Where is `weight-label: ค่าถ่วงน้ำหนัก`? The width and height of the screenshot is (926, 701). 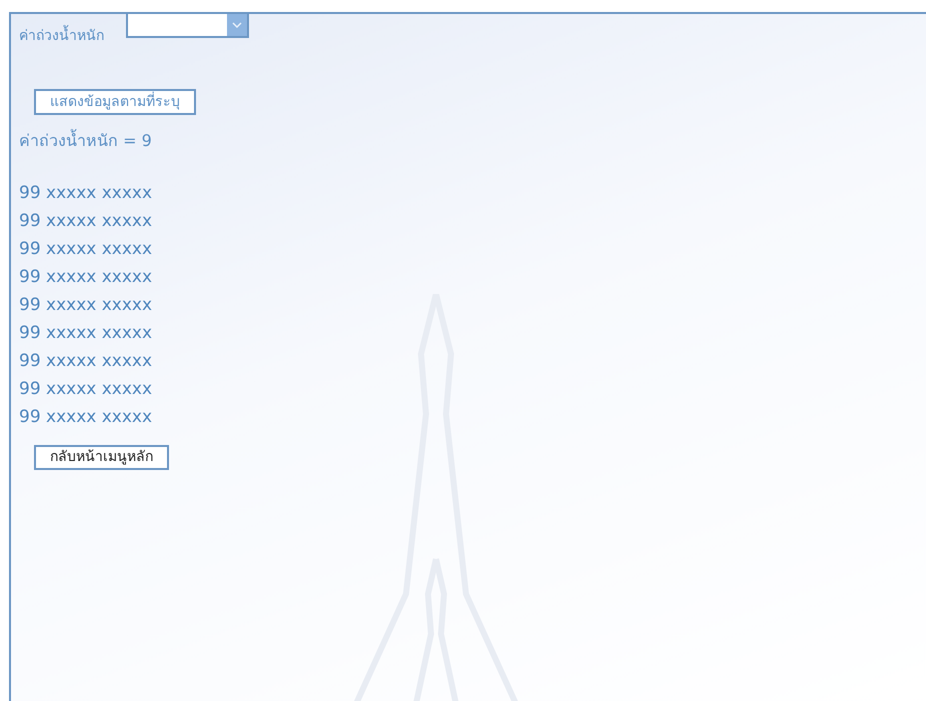
weight-label: ค่าถ่วงน้ำหนัก is located at coordinates (61, 36).